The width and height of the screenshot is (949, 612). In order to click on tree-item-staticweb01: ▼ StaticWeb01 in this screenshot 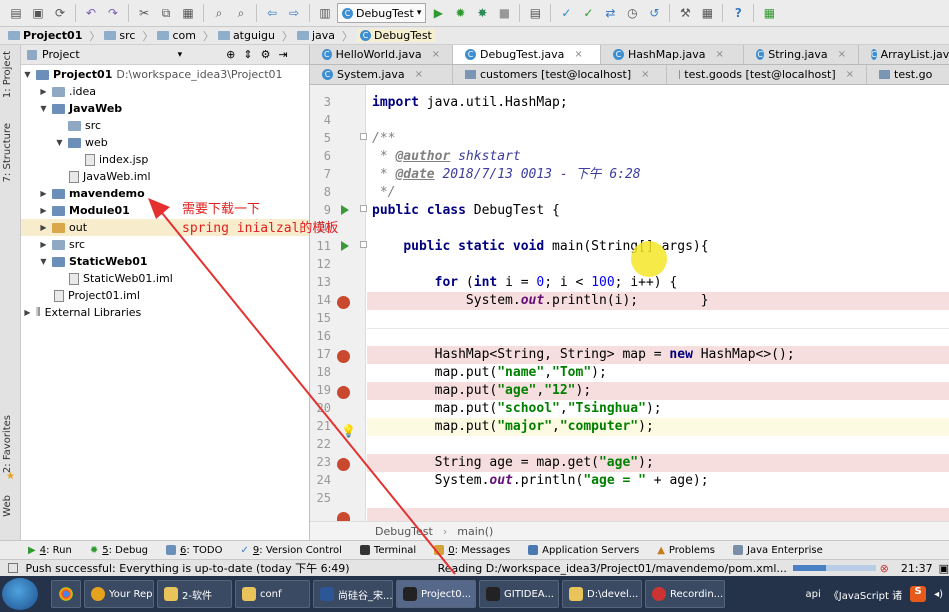, I will do `click(93, 261)`.